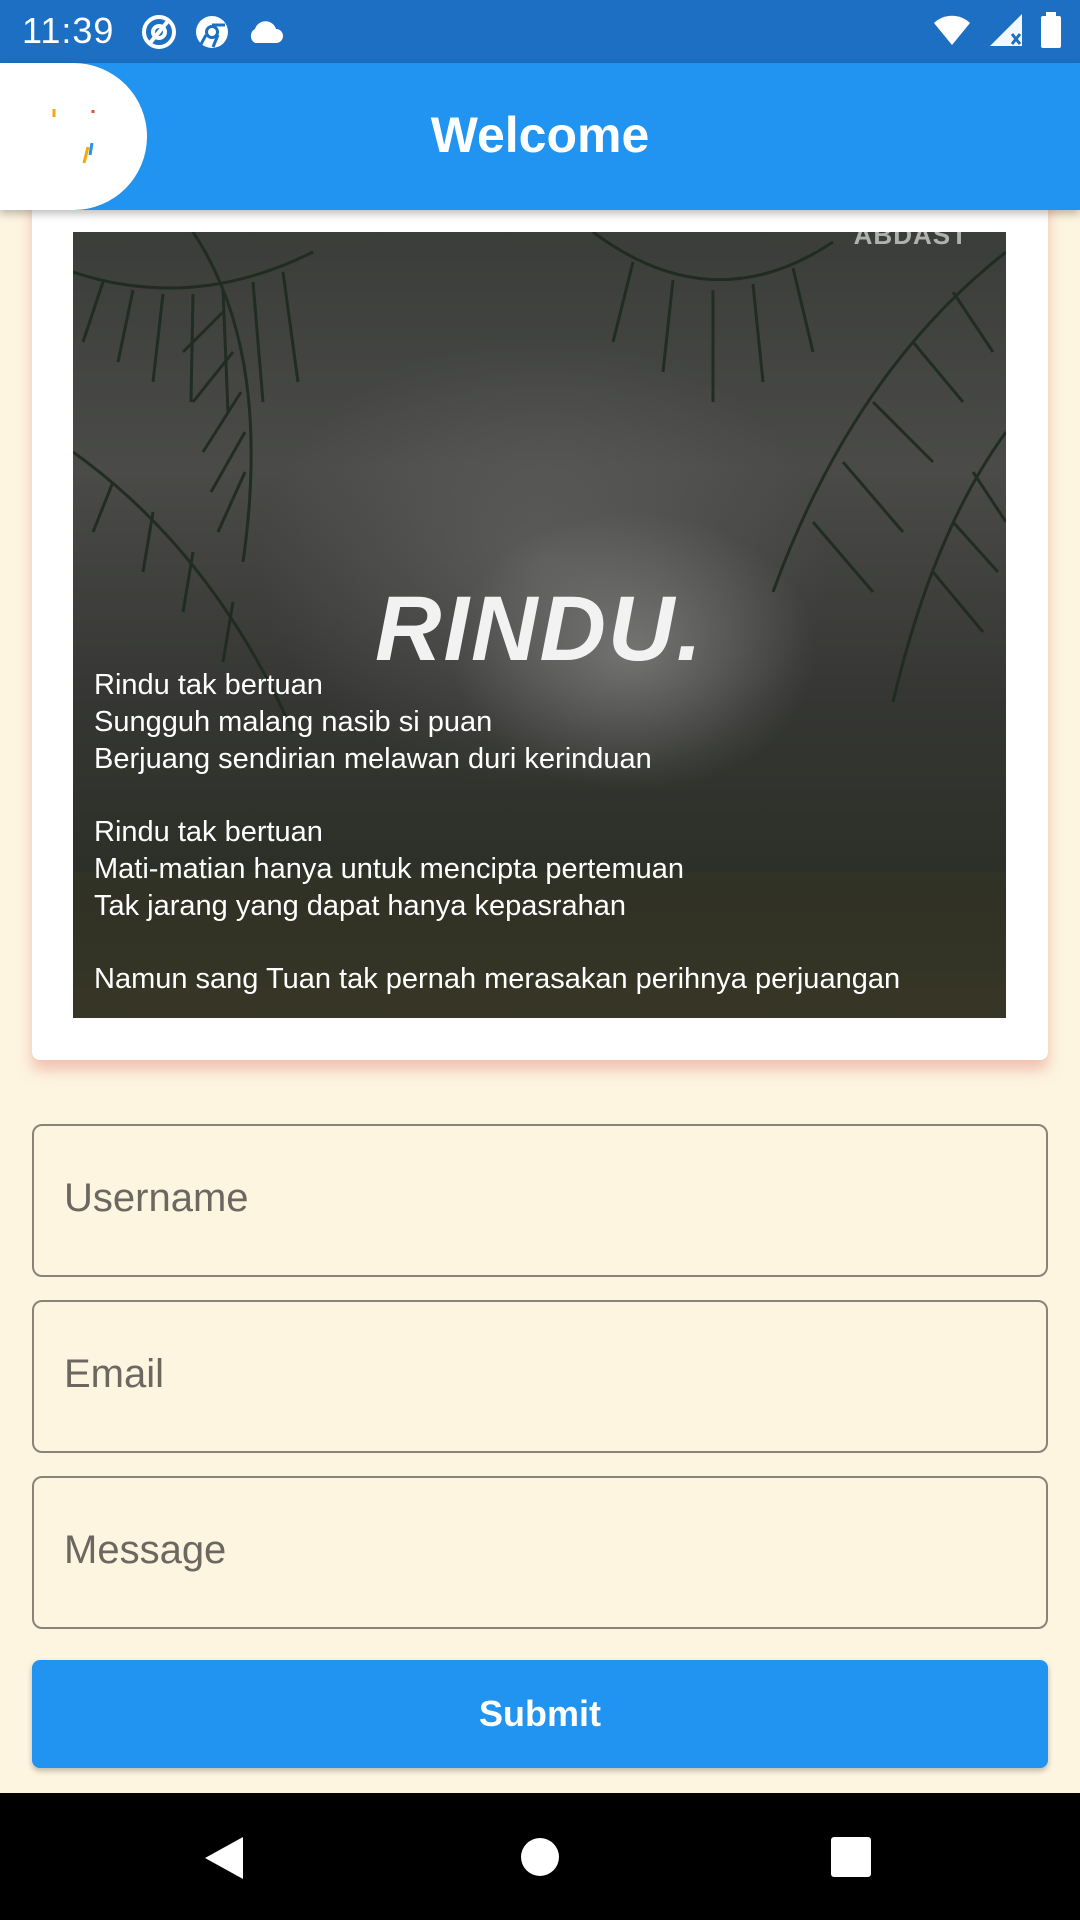 Image resolution: width=1080 pixels, height=1920 pixels. I want to click on poster-brand: ABDAST, so click(910, 241).